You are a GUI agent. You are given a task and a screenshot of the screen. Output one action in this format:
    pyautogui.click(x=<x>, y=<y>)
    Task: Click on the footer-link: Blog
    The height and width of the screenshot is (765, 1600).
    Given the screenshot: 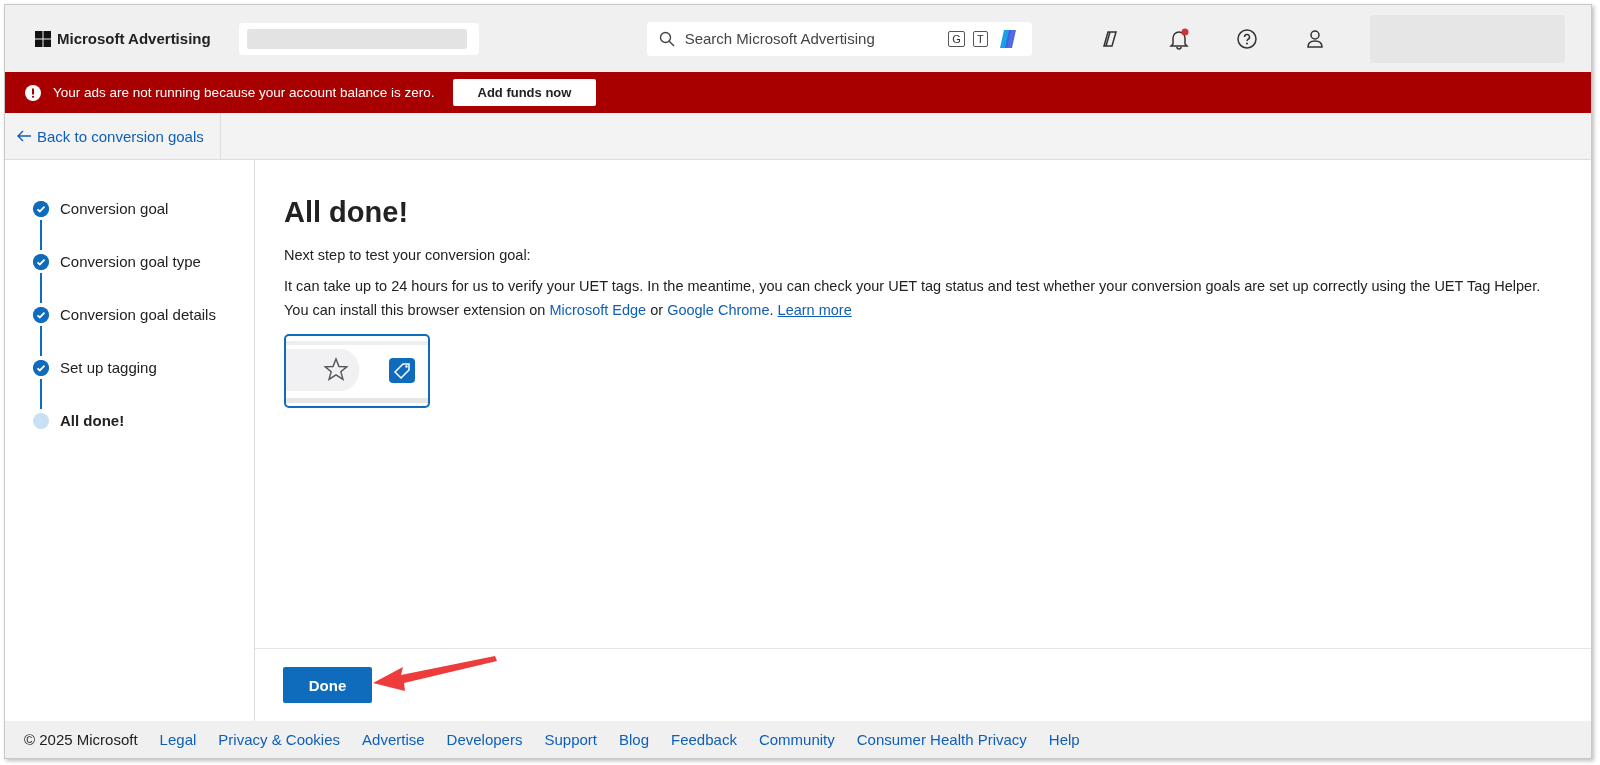 What is the action you would take?
    pyautogui.click(x=634, y=739)
    